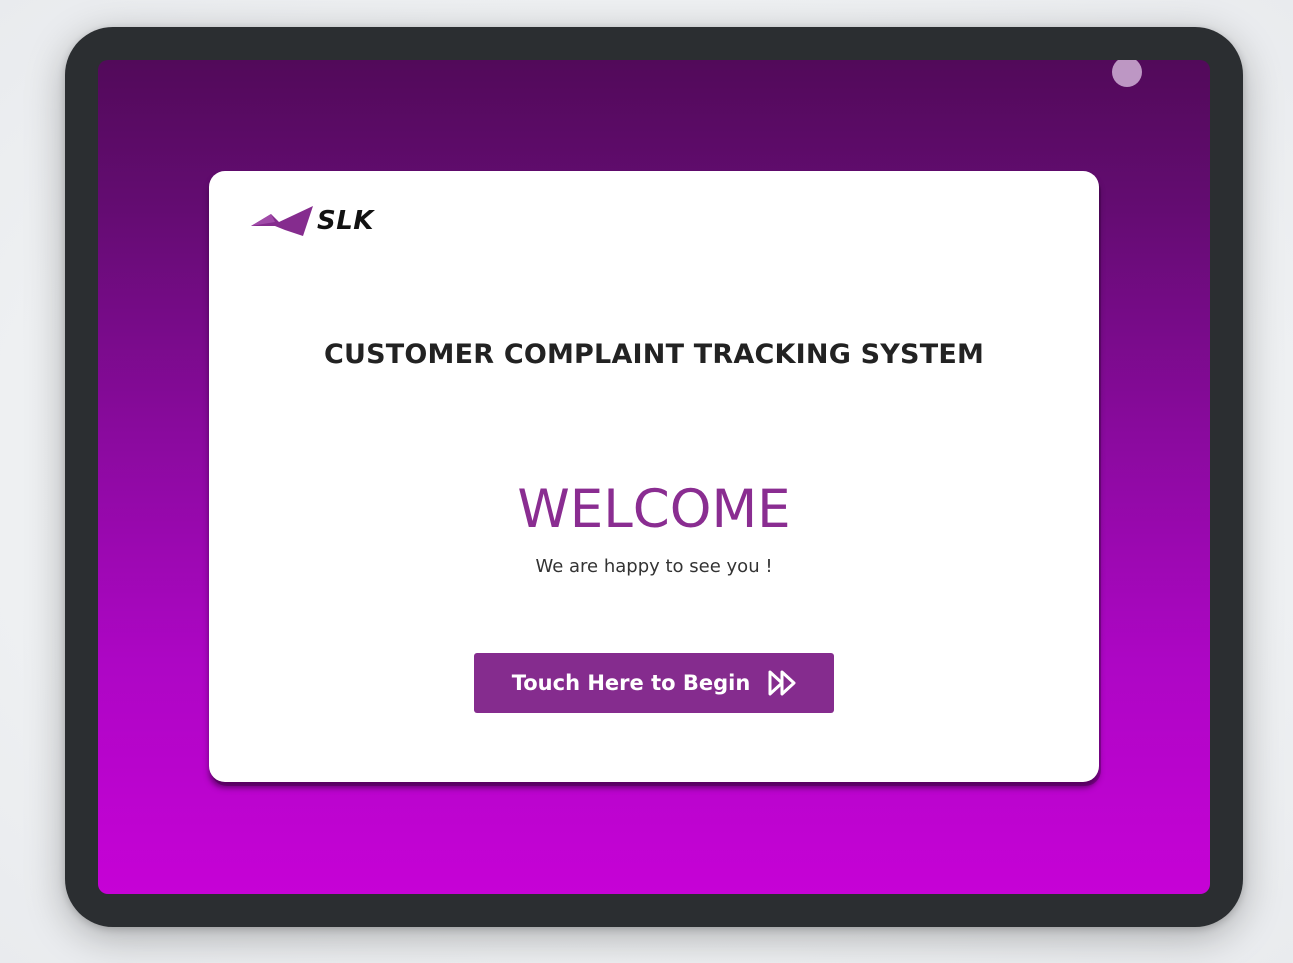  Describe the element at coordinates (654, 566) in the screenshot. I see `welcome-subtitle: We are happy to see you !` at that location.